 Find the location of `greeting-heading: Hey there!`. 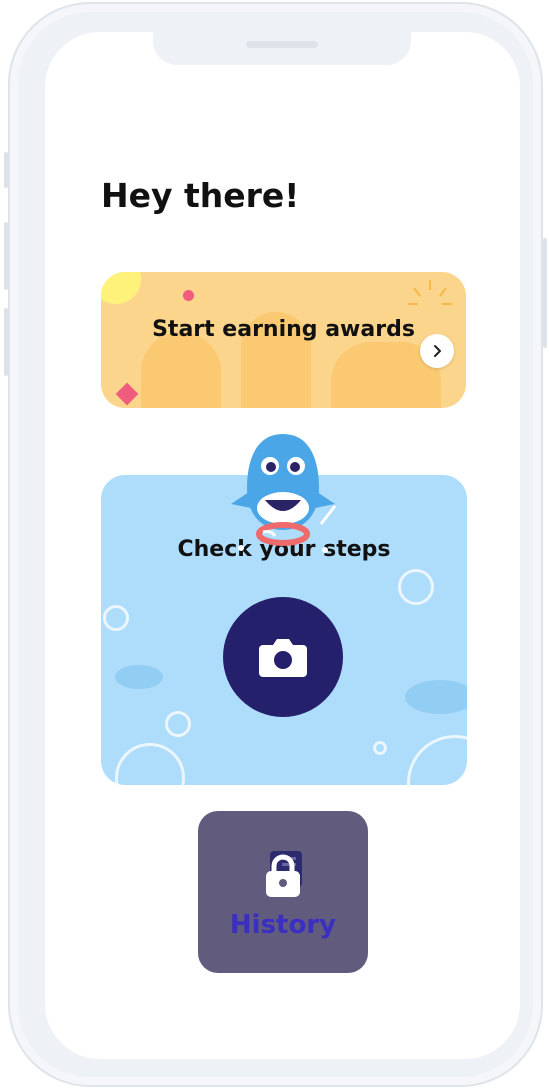

greeting-heading: Hey there! is located at coordinates (200, 195).